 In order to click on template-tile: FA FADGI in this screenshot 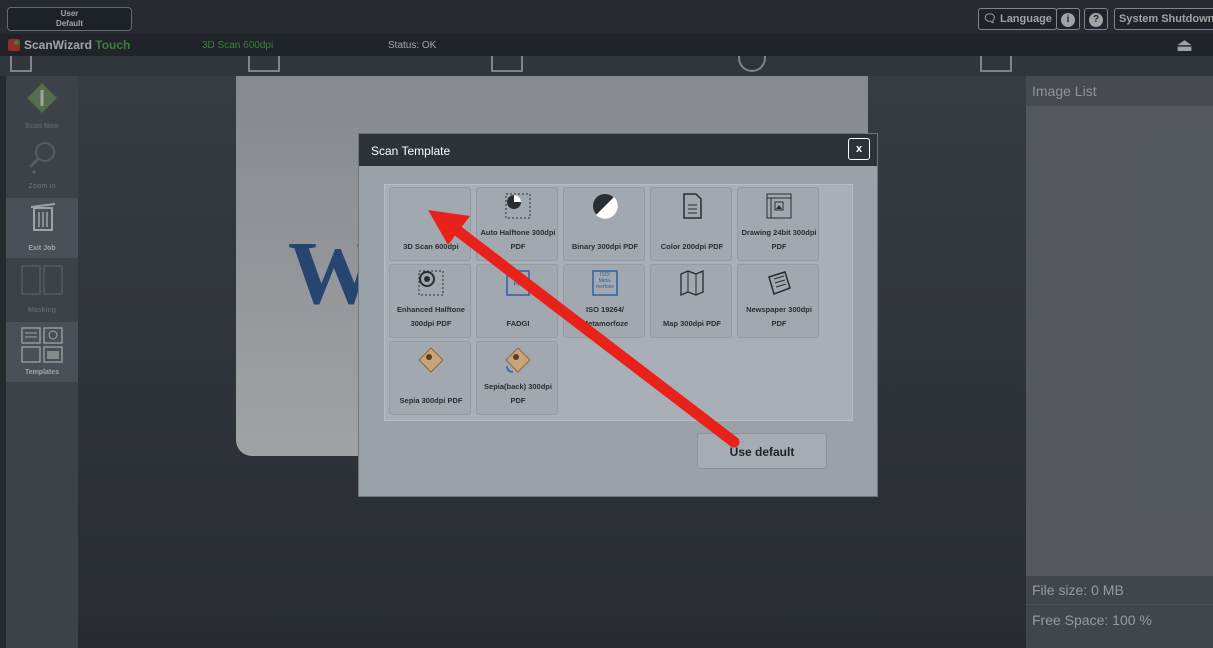, I will do `click(517, 301)`.